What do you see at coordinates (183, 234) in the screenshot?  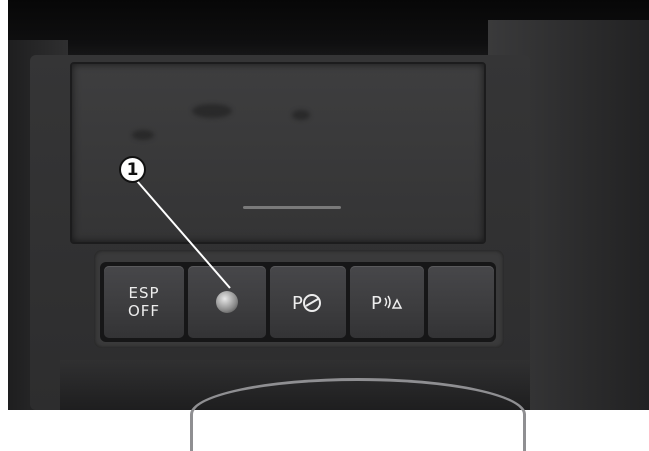 I see `callout-leader-line` at bounding box center [183, 234].